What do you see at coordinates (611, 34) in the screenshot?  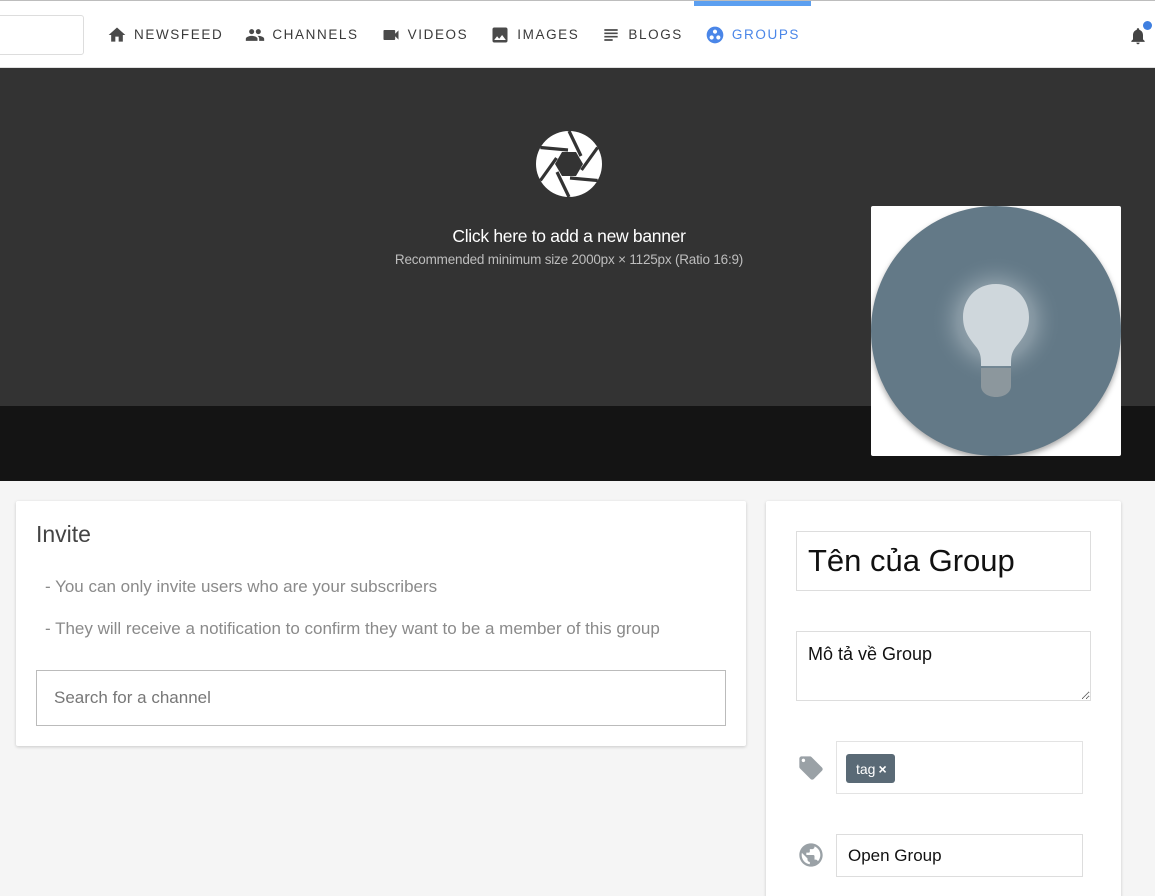 I see `lines-icon` at bounding box center [611, 34].